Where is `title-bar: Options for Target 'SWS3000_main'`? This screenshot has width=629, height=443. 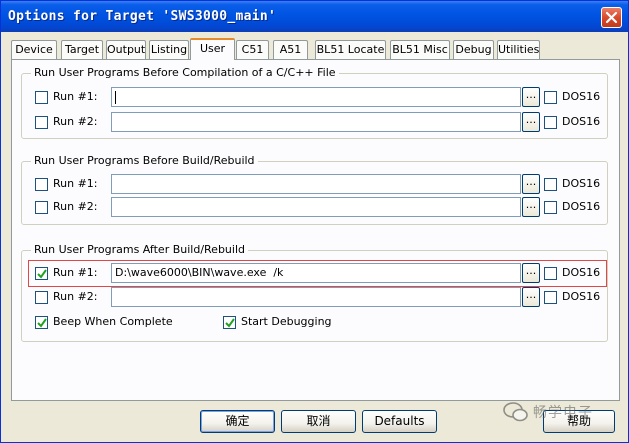 title-bar: Options for Target 'SWS3000_main' is located at coordinates (314, 16).